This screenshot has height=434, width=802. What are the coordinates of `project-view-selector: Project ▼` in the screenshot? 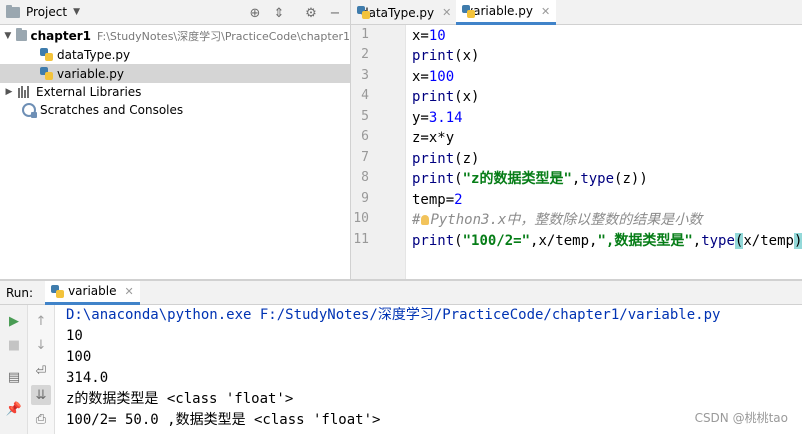 It's located at (43, 12).